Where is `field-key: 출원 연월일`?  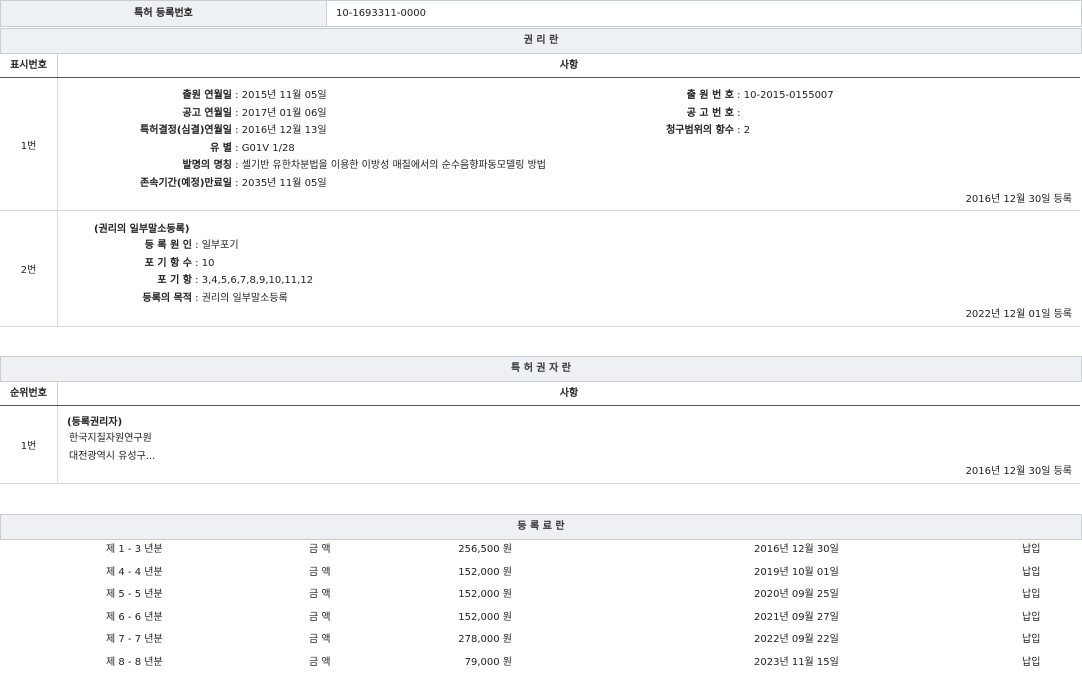
field-key: 출원 연월일 is located at coordinates (146, 93).